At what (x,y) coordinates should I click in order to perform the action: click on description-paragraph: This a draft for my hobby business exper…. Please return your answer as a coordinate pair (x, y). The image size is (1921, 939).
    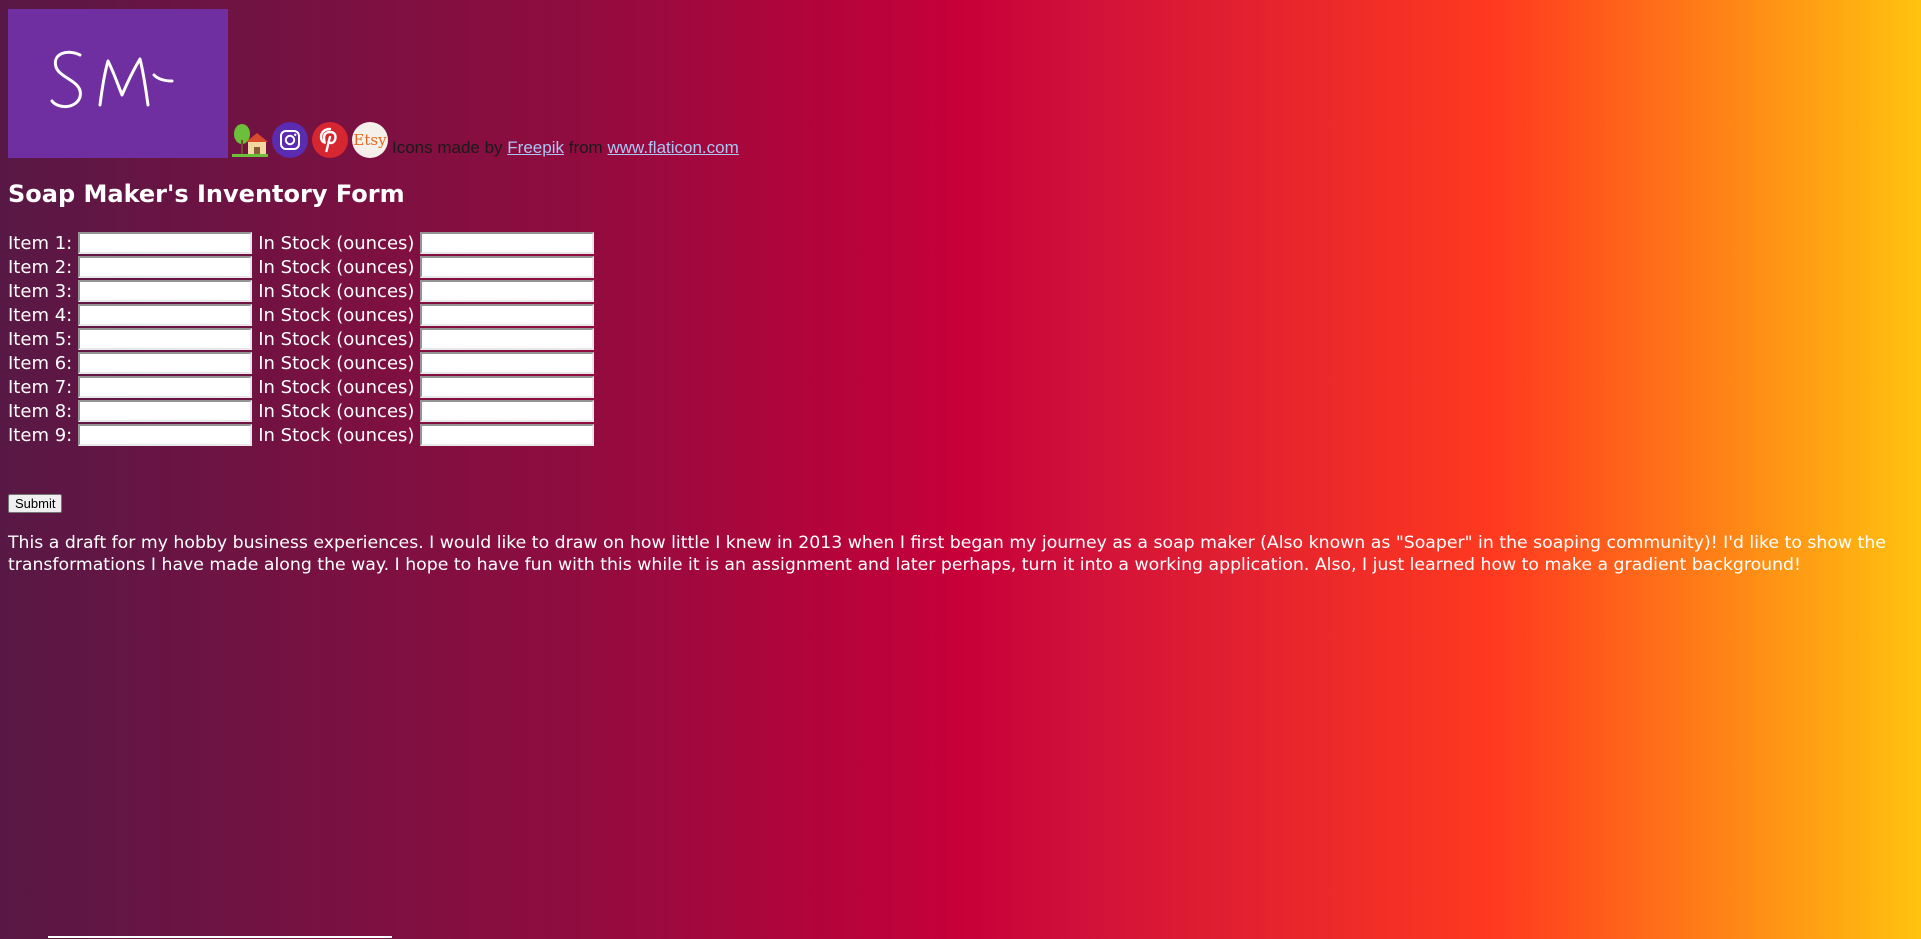
    Looking at the image, I should click on (947, 554).